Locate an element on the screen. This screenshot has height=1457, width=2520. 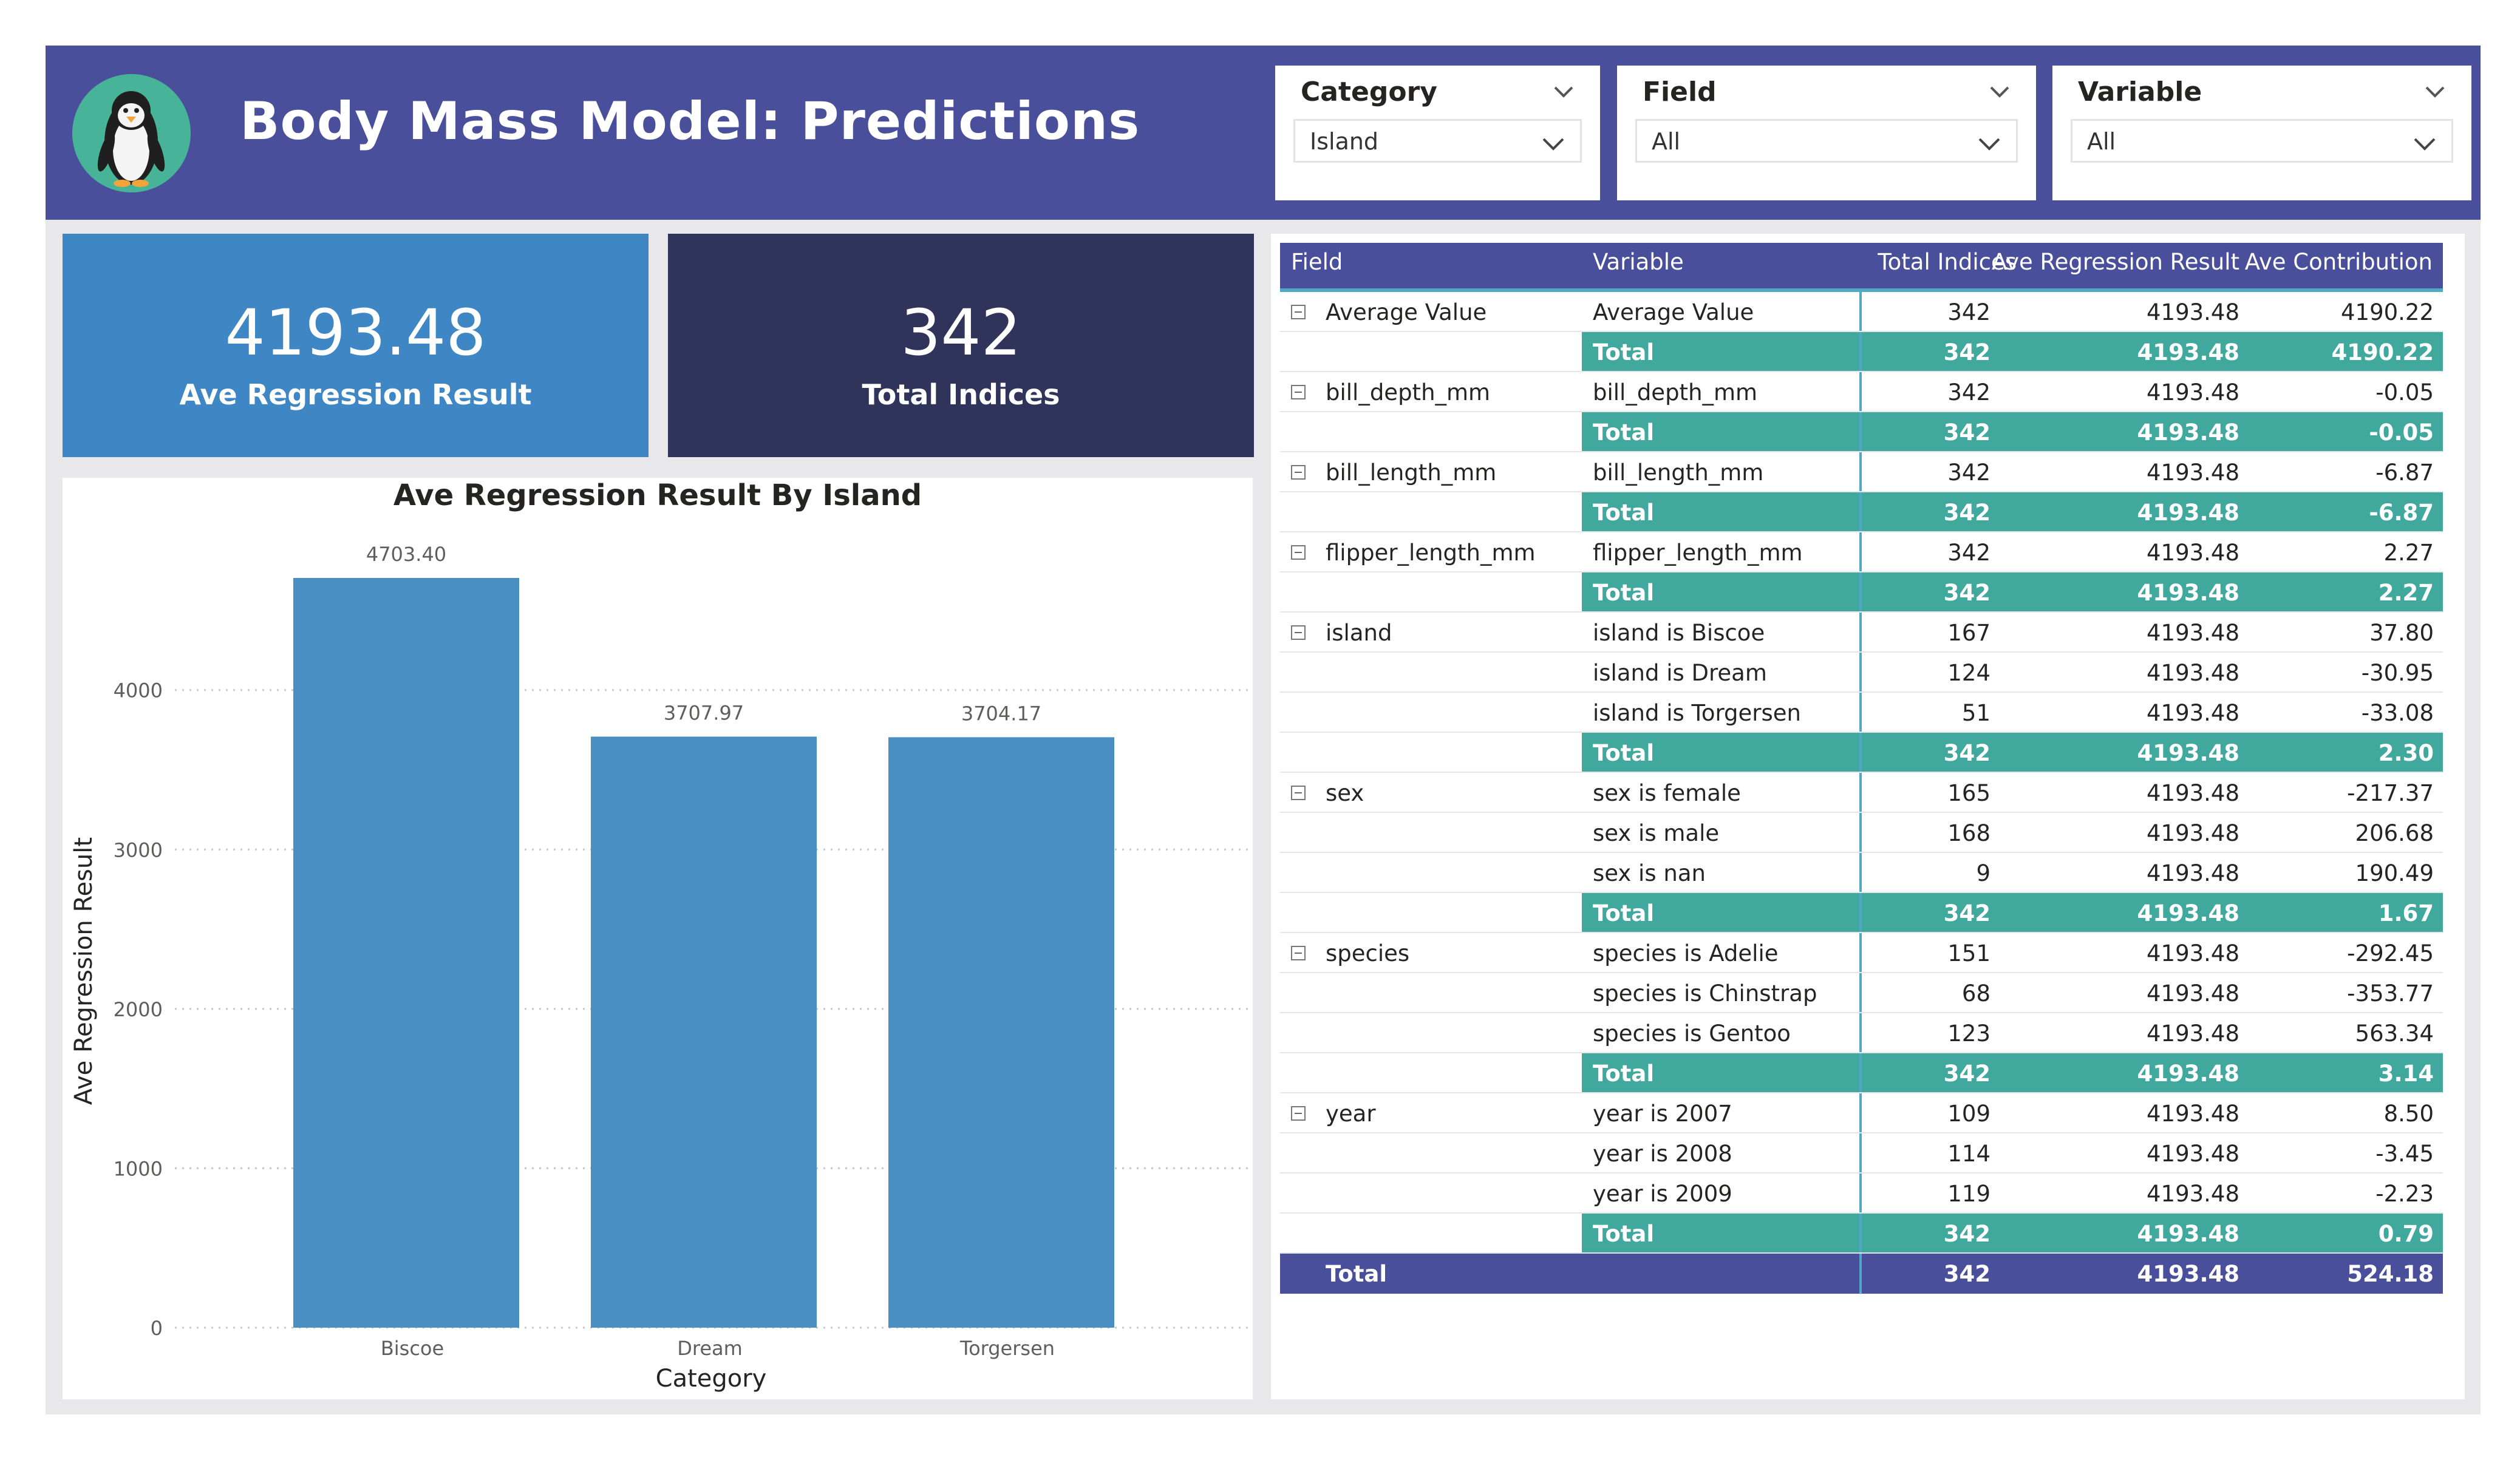
subtotal-row: Total 342 4193.48 4190.22 is located at coordinates (1861, 352).